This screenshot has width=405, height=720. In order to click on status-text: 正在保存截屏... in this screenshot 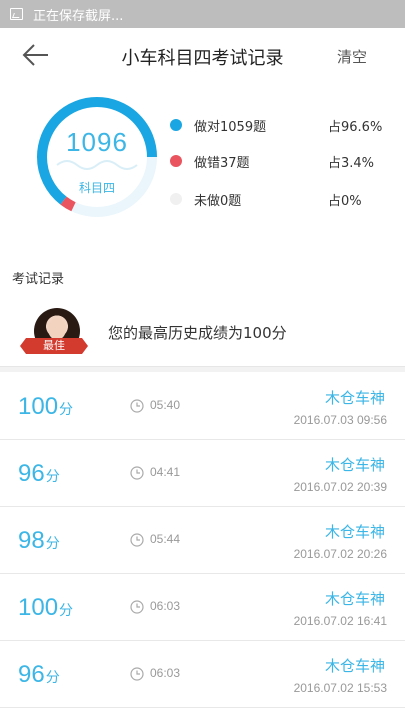, I will do `click(78, 16)`.